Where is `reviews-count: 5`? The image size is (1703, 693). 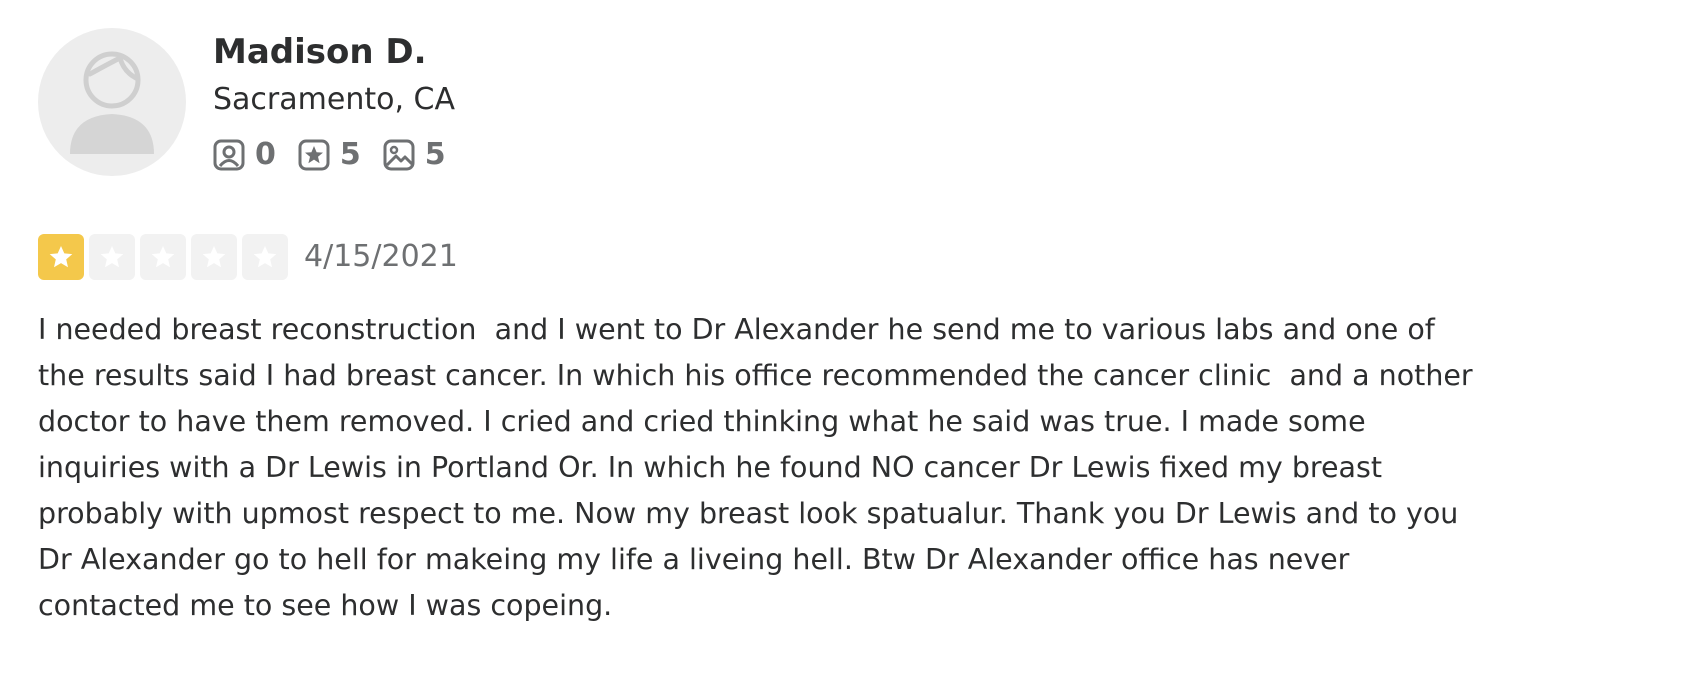
reviews-count: 5 is located at coordinates (350, 154).